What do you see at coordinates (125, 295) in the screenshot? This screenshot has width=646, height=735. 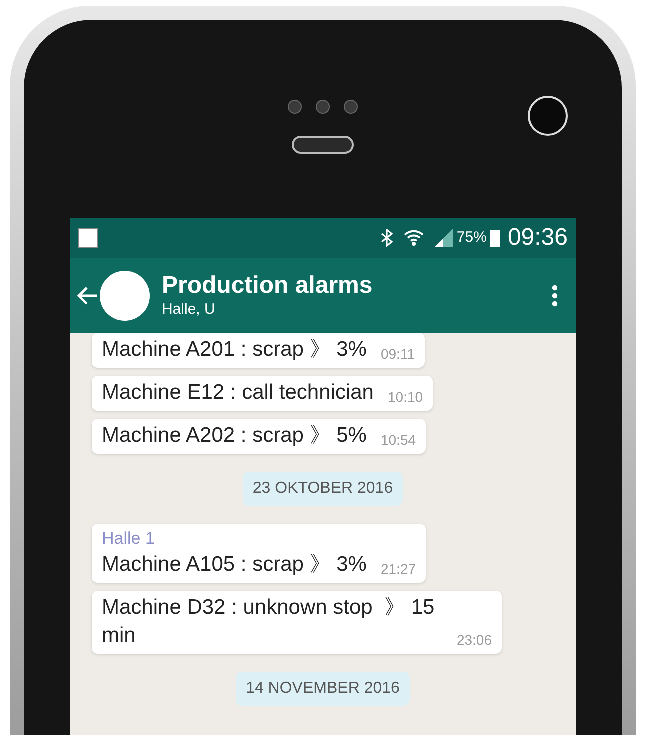 I see `group-avatar` at bounding box center [125, 295].